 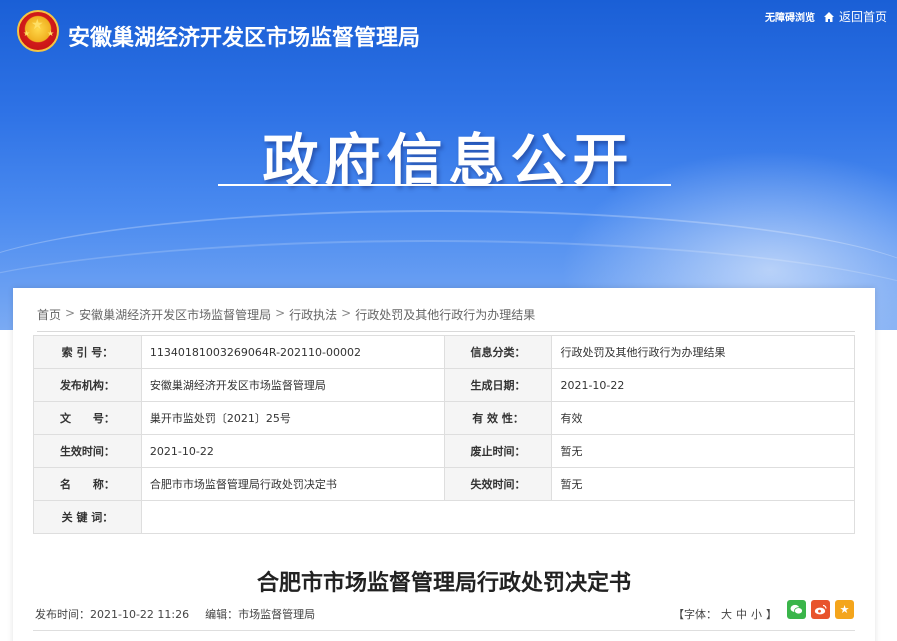 What do you see at coordinates (292, 385) in the screenshot?
I see `publisher-value: 安徽巢湖经济开发区市场监督管理局` at bounding box center [292, 385].